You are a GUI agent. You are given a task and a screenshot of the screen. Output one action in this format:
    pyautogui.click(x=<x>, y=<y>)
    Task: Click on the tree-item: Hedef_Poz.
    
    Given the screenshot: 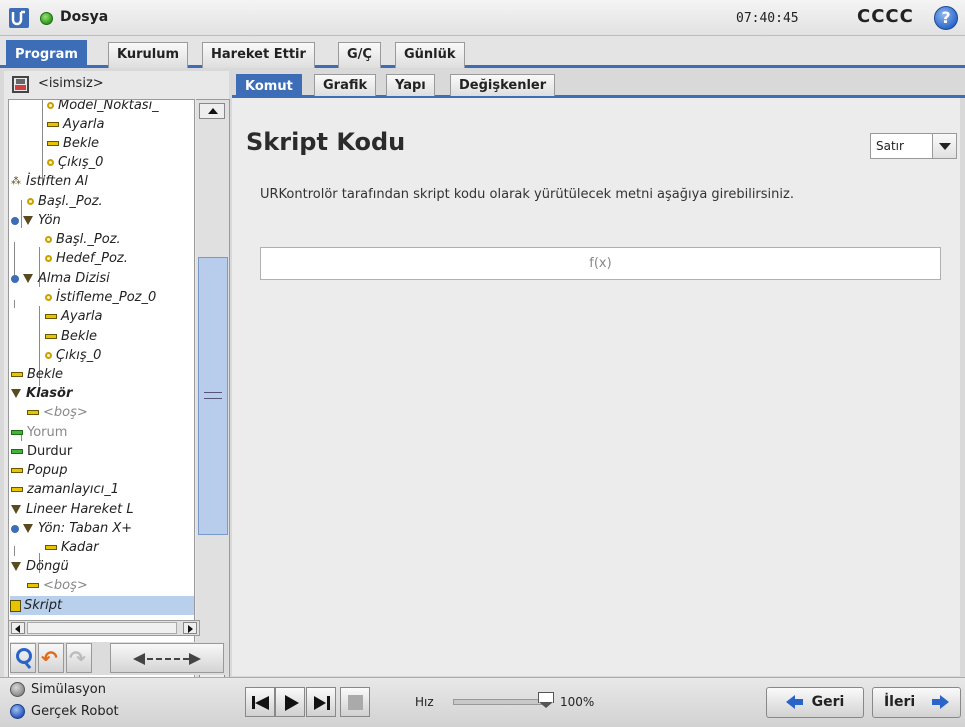 What is the action you would take?
    pyautogui.click(x=86, y=258)
    